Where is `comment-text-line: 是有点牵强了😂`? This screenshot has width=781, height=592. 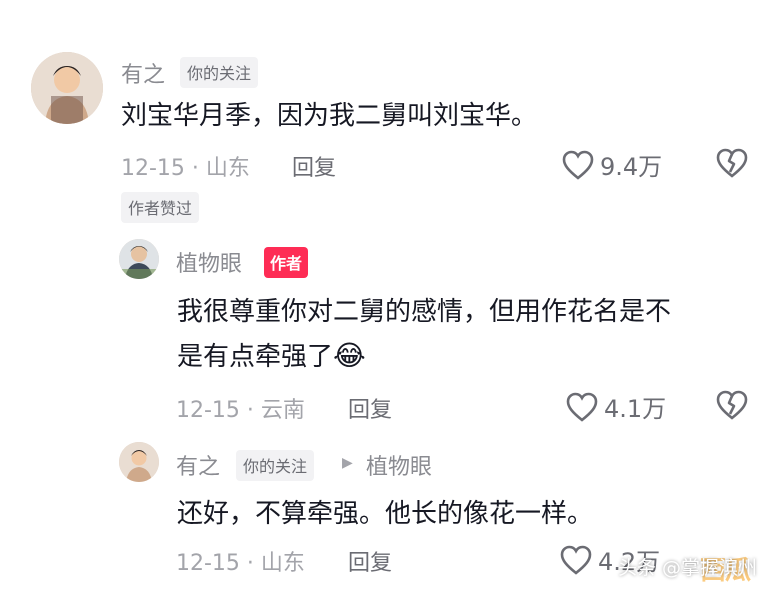 comment-text-line: 是有点牵强了😂 is located at coordinates (271, 356).